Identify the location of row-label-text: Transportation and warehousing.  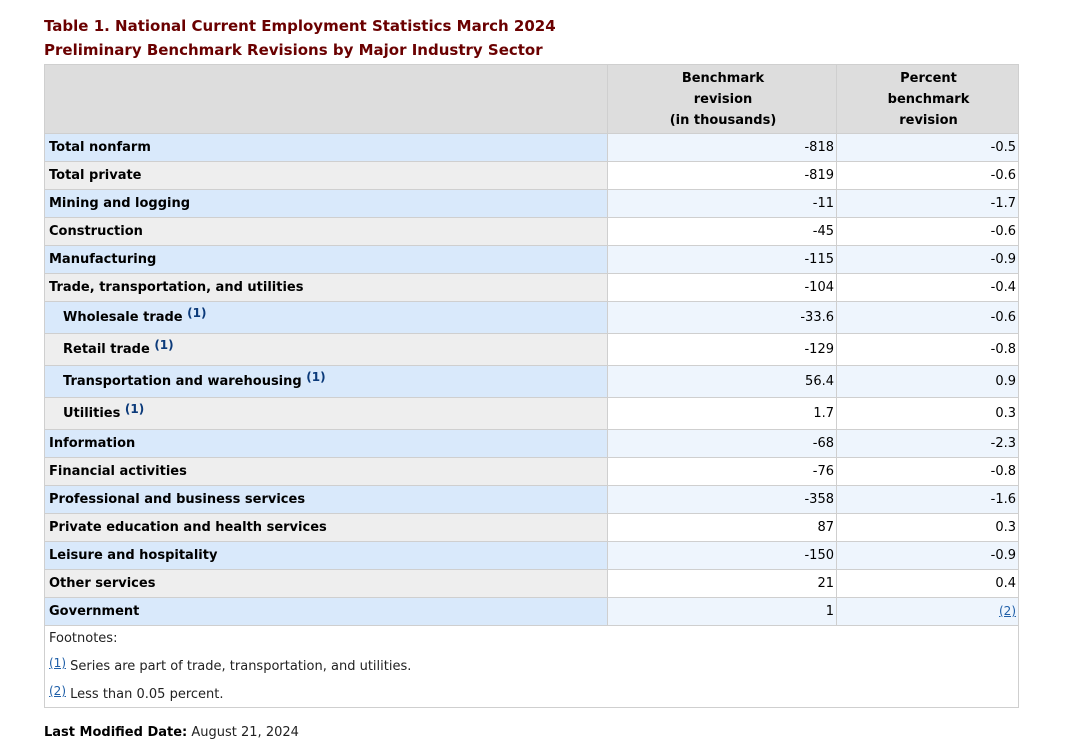
(182, 381).